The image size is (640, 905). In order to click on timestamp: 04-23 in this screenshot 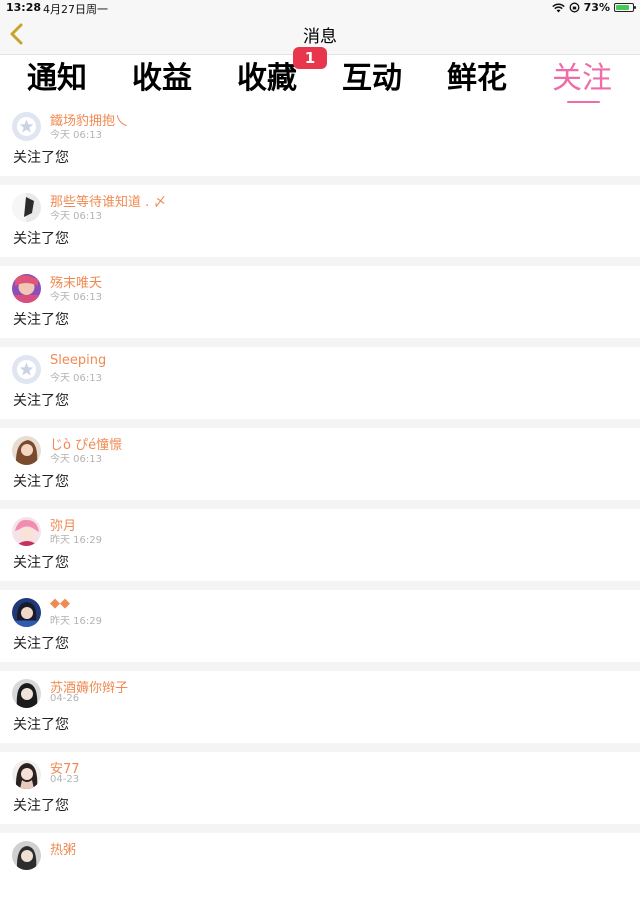, I will do `click(65, 779)`.